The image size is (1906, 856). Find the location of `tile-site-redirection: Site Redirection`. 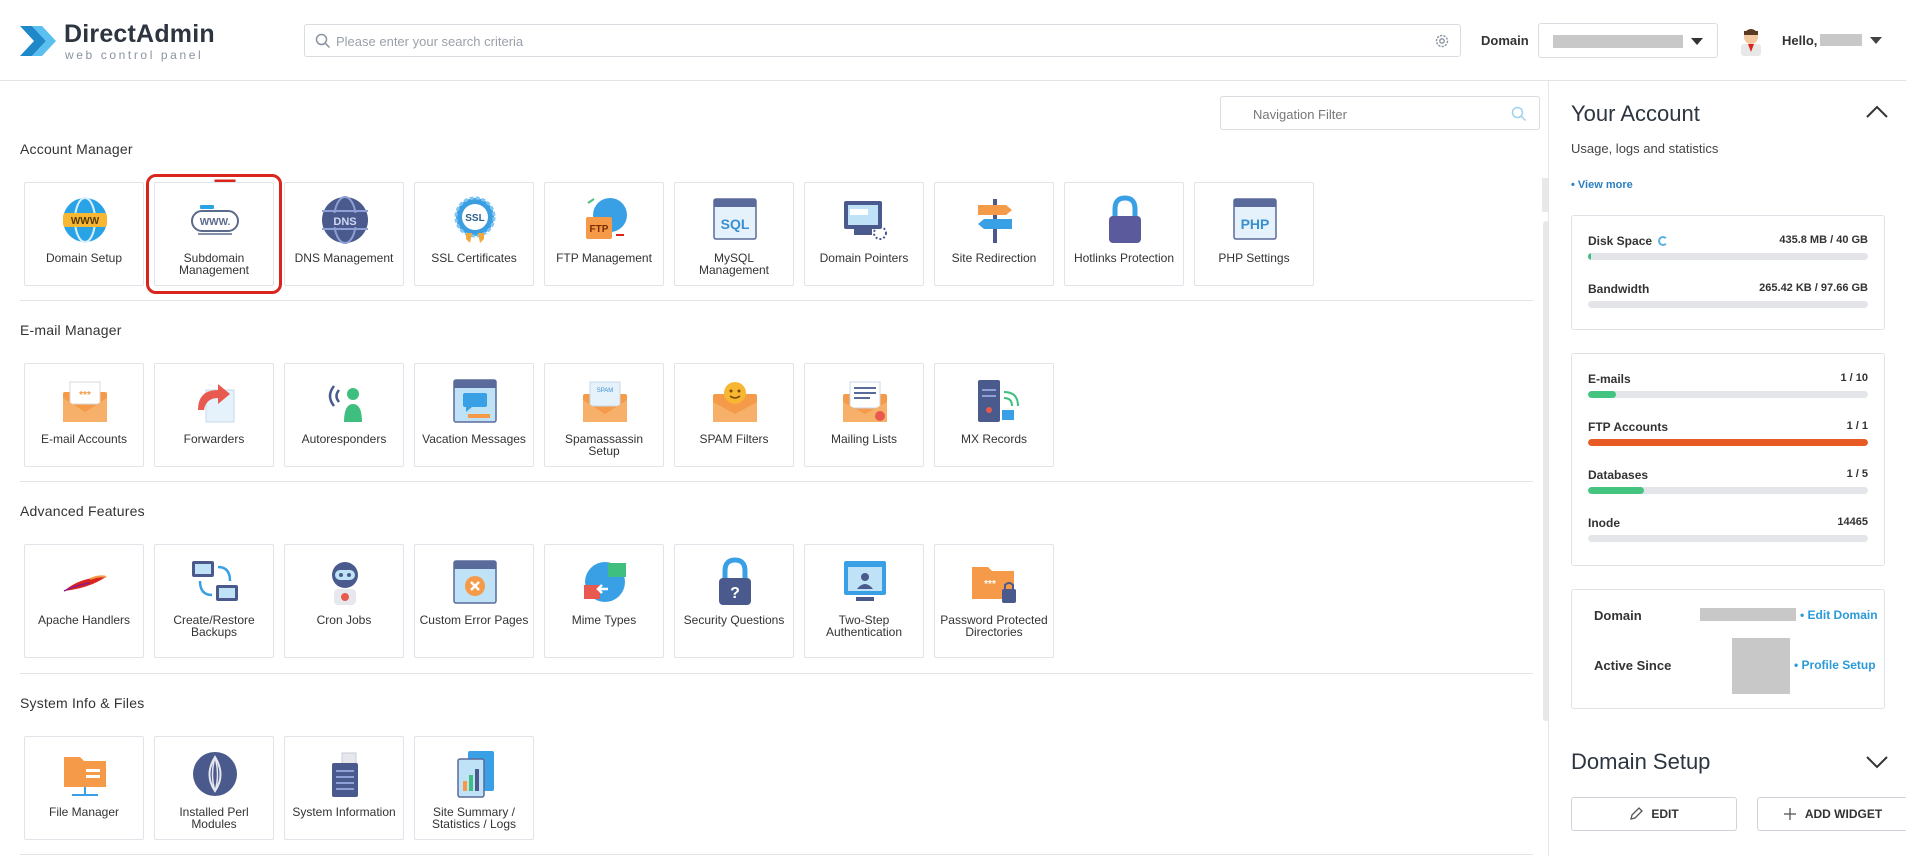

tile-site-redirection: Site Redirection is located at coordinates (994, 234).